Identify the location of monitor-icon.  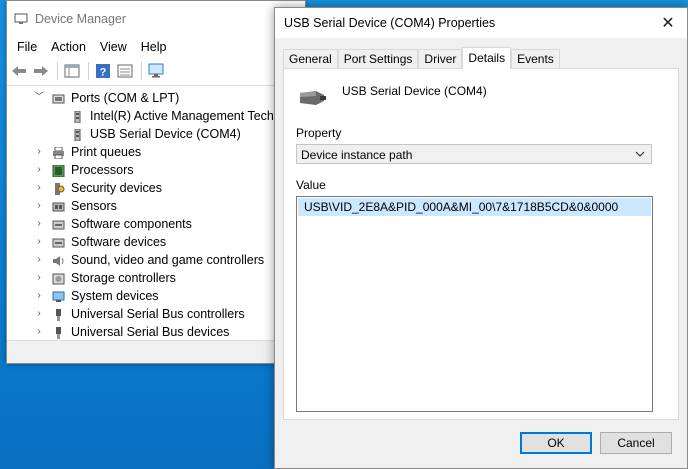
(156, 71).